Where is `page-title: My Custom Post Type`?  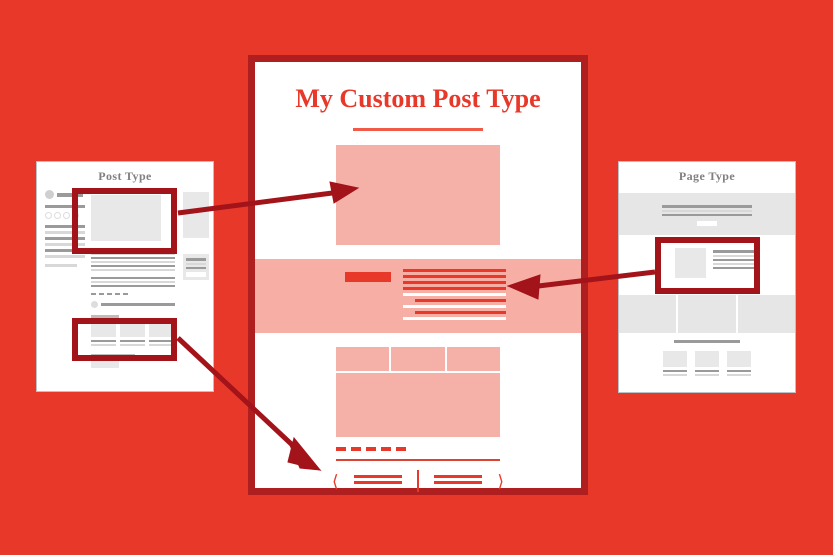 page-title: My Custom Post Type is located at coordinates (418, 98).